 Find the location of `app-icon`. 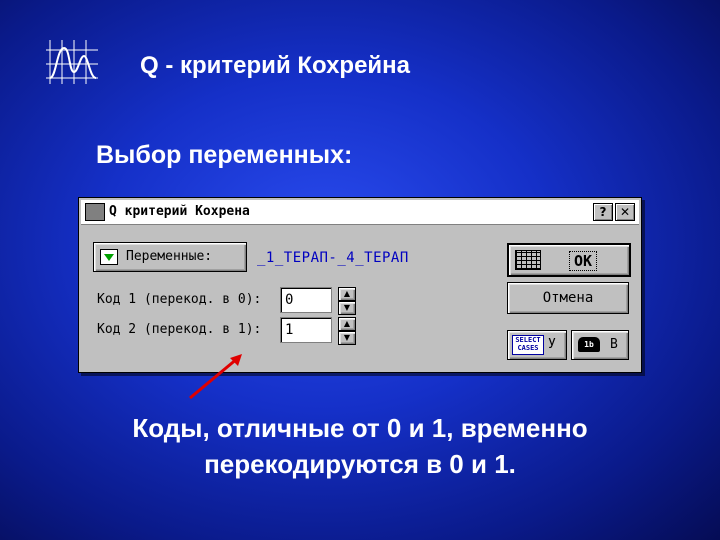

app-icon is located at coordinates (95, 212).